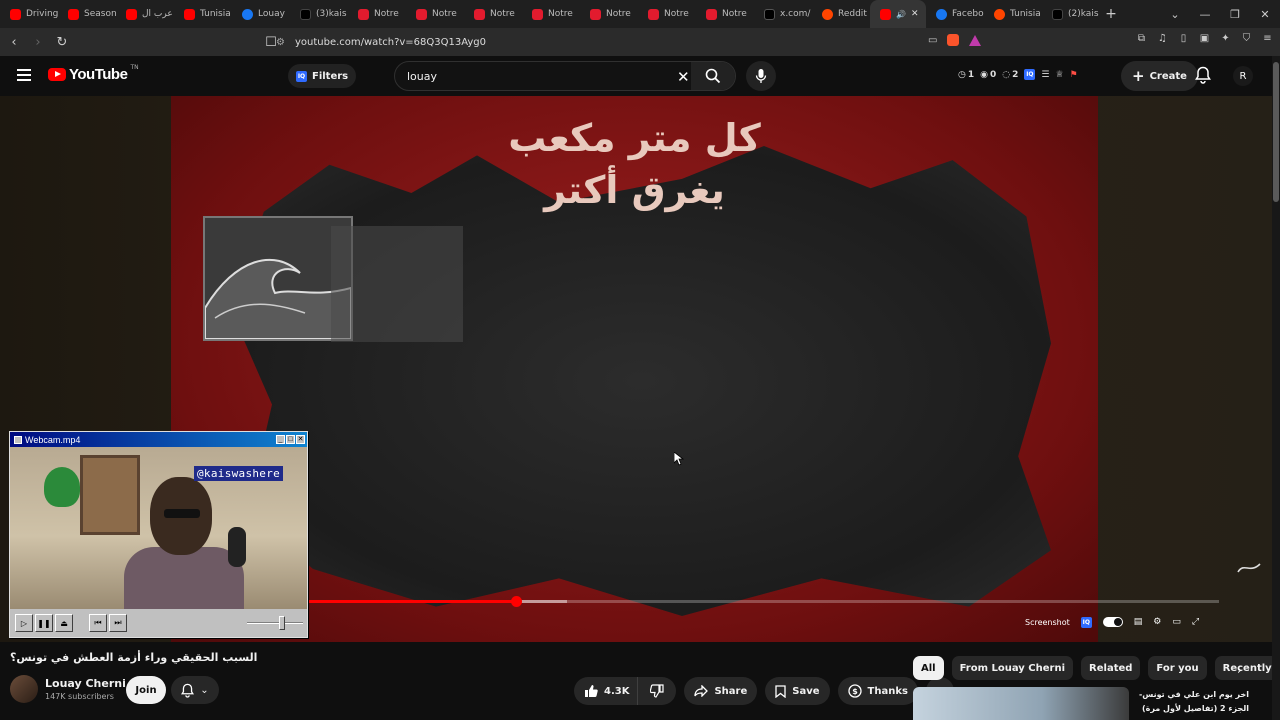  What do you see at coordinates (1021, 703) in the screenshot?
I see `recommended-thumbnail` at bounding box center [1021, 703].